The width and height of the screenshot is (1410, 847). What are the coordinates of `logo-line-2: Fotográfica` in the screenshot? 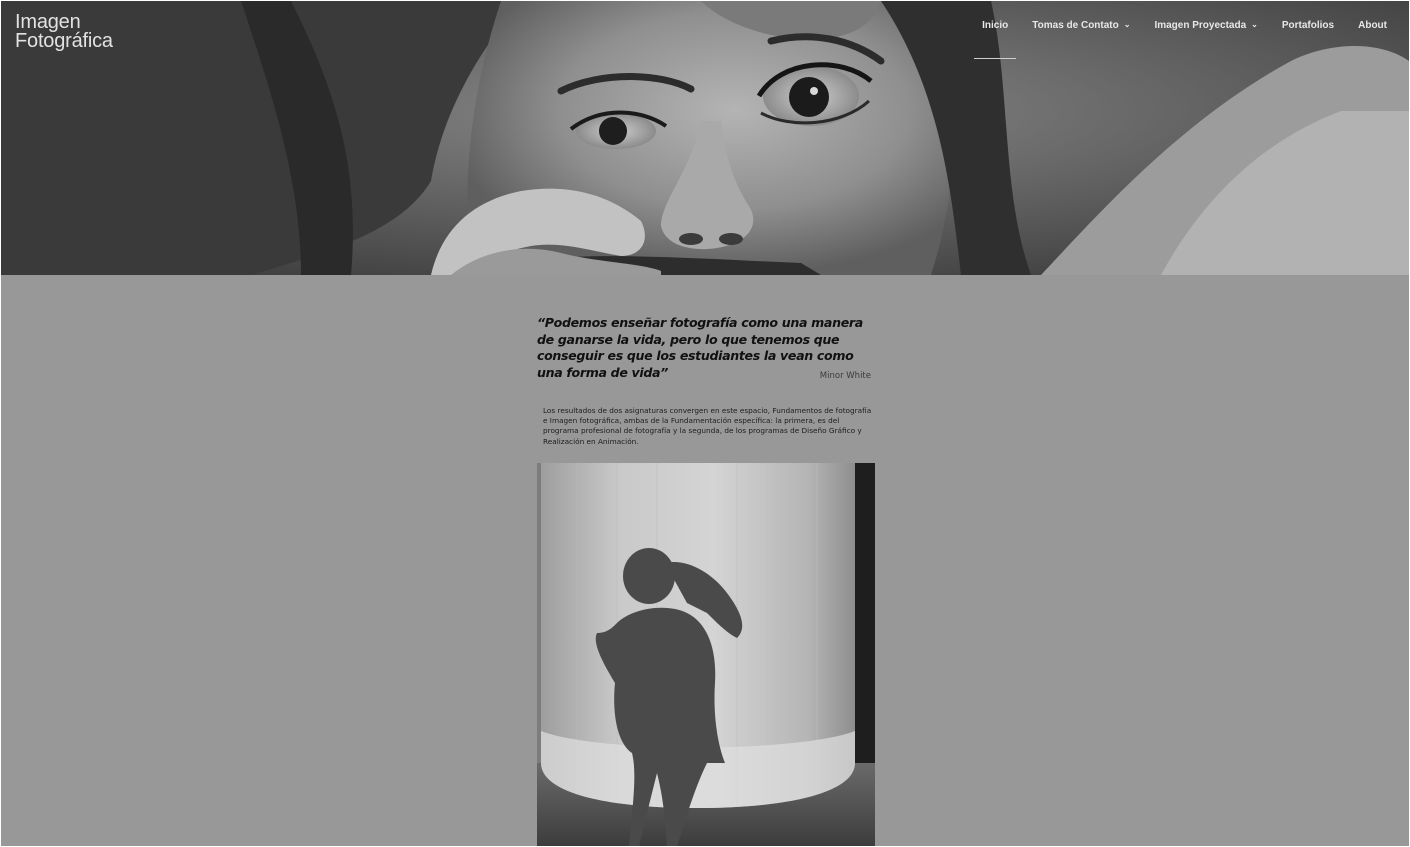 It's located at (64, 41).